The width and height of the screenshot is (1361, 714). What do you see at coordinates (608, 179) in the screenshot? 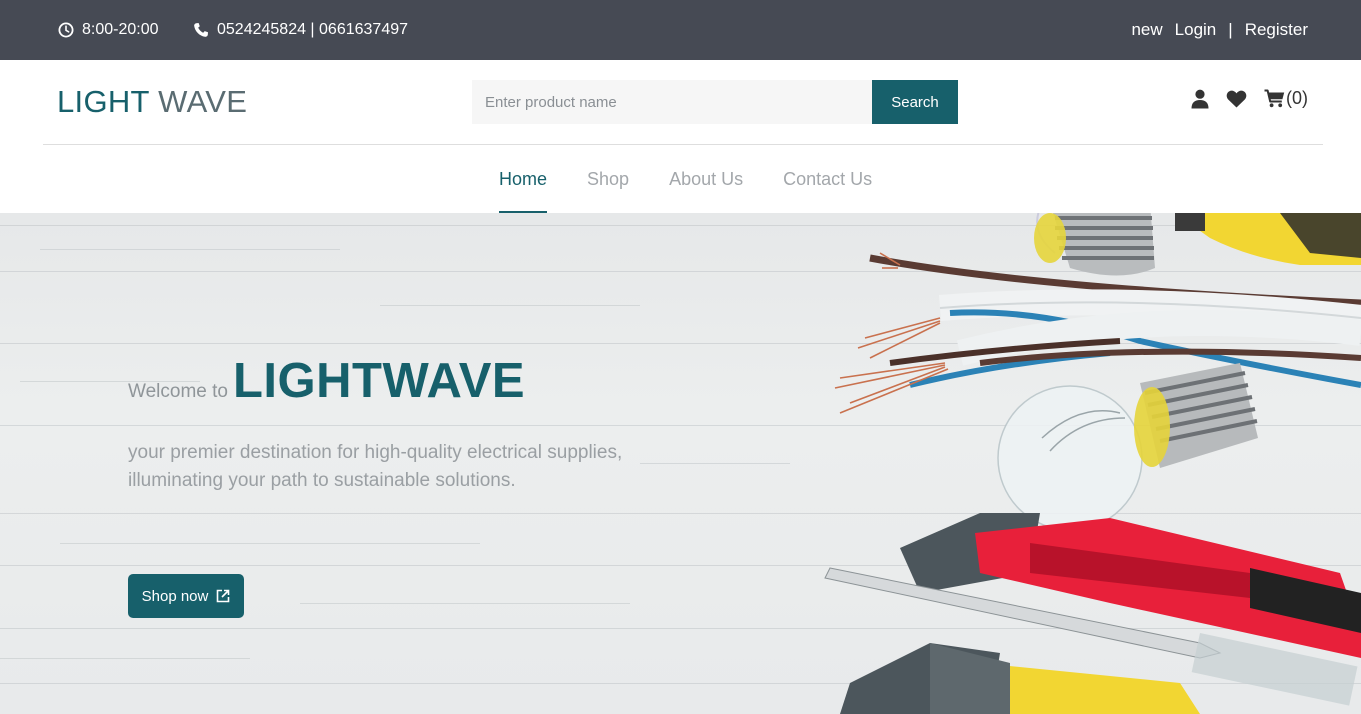
I see `nav-shop: Shop` at bounding box center [608, 179].